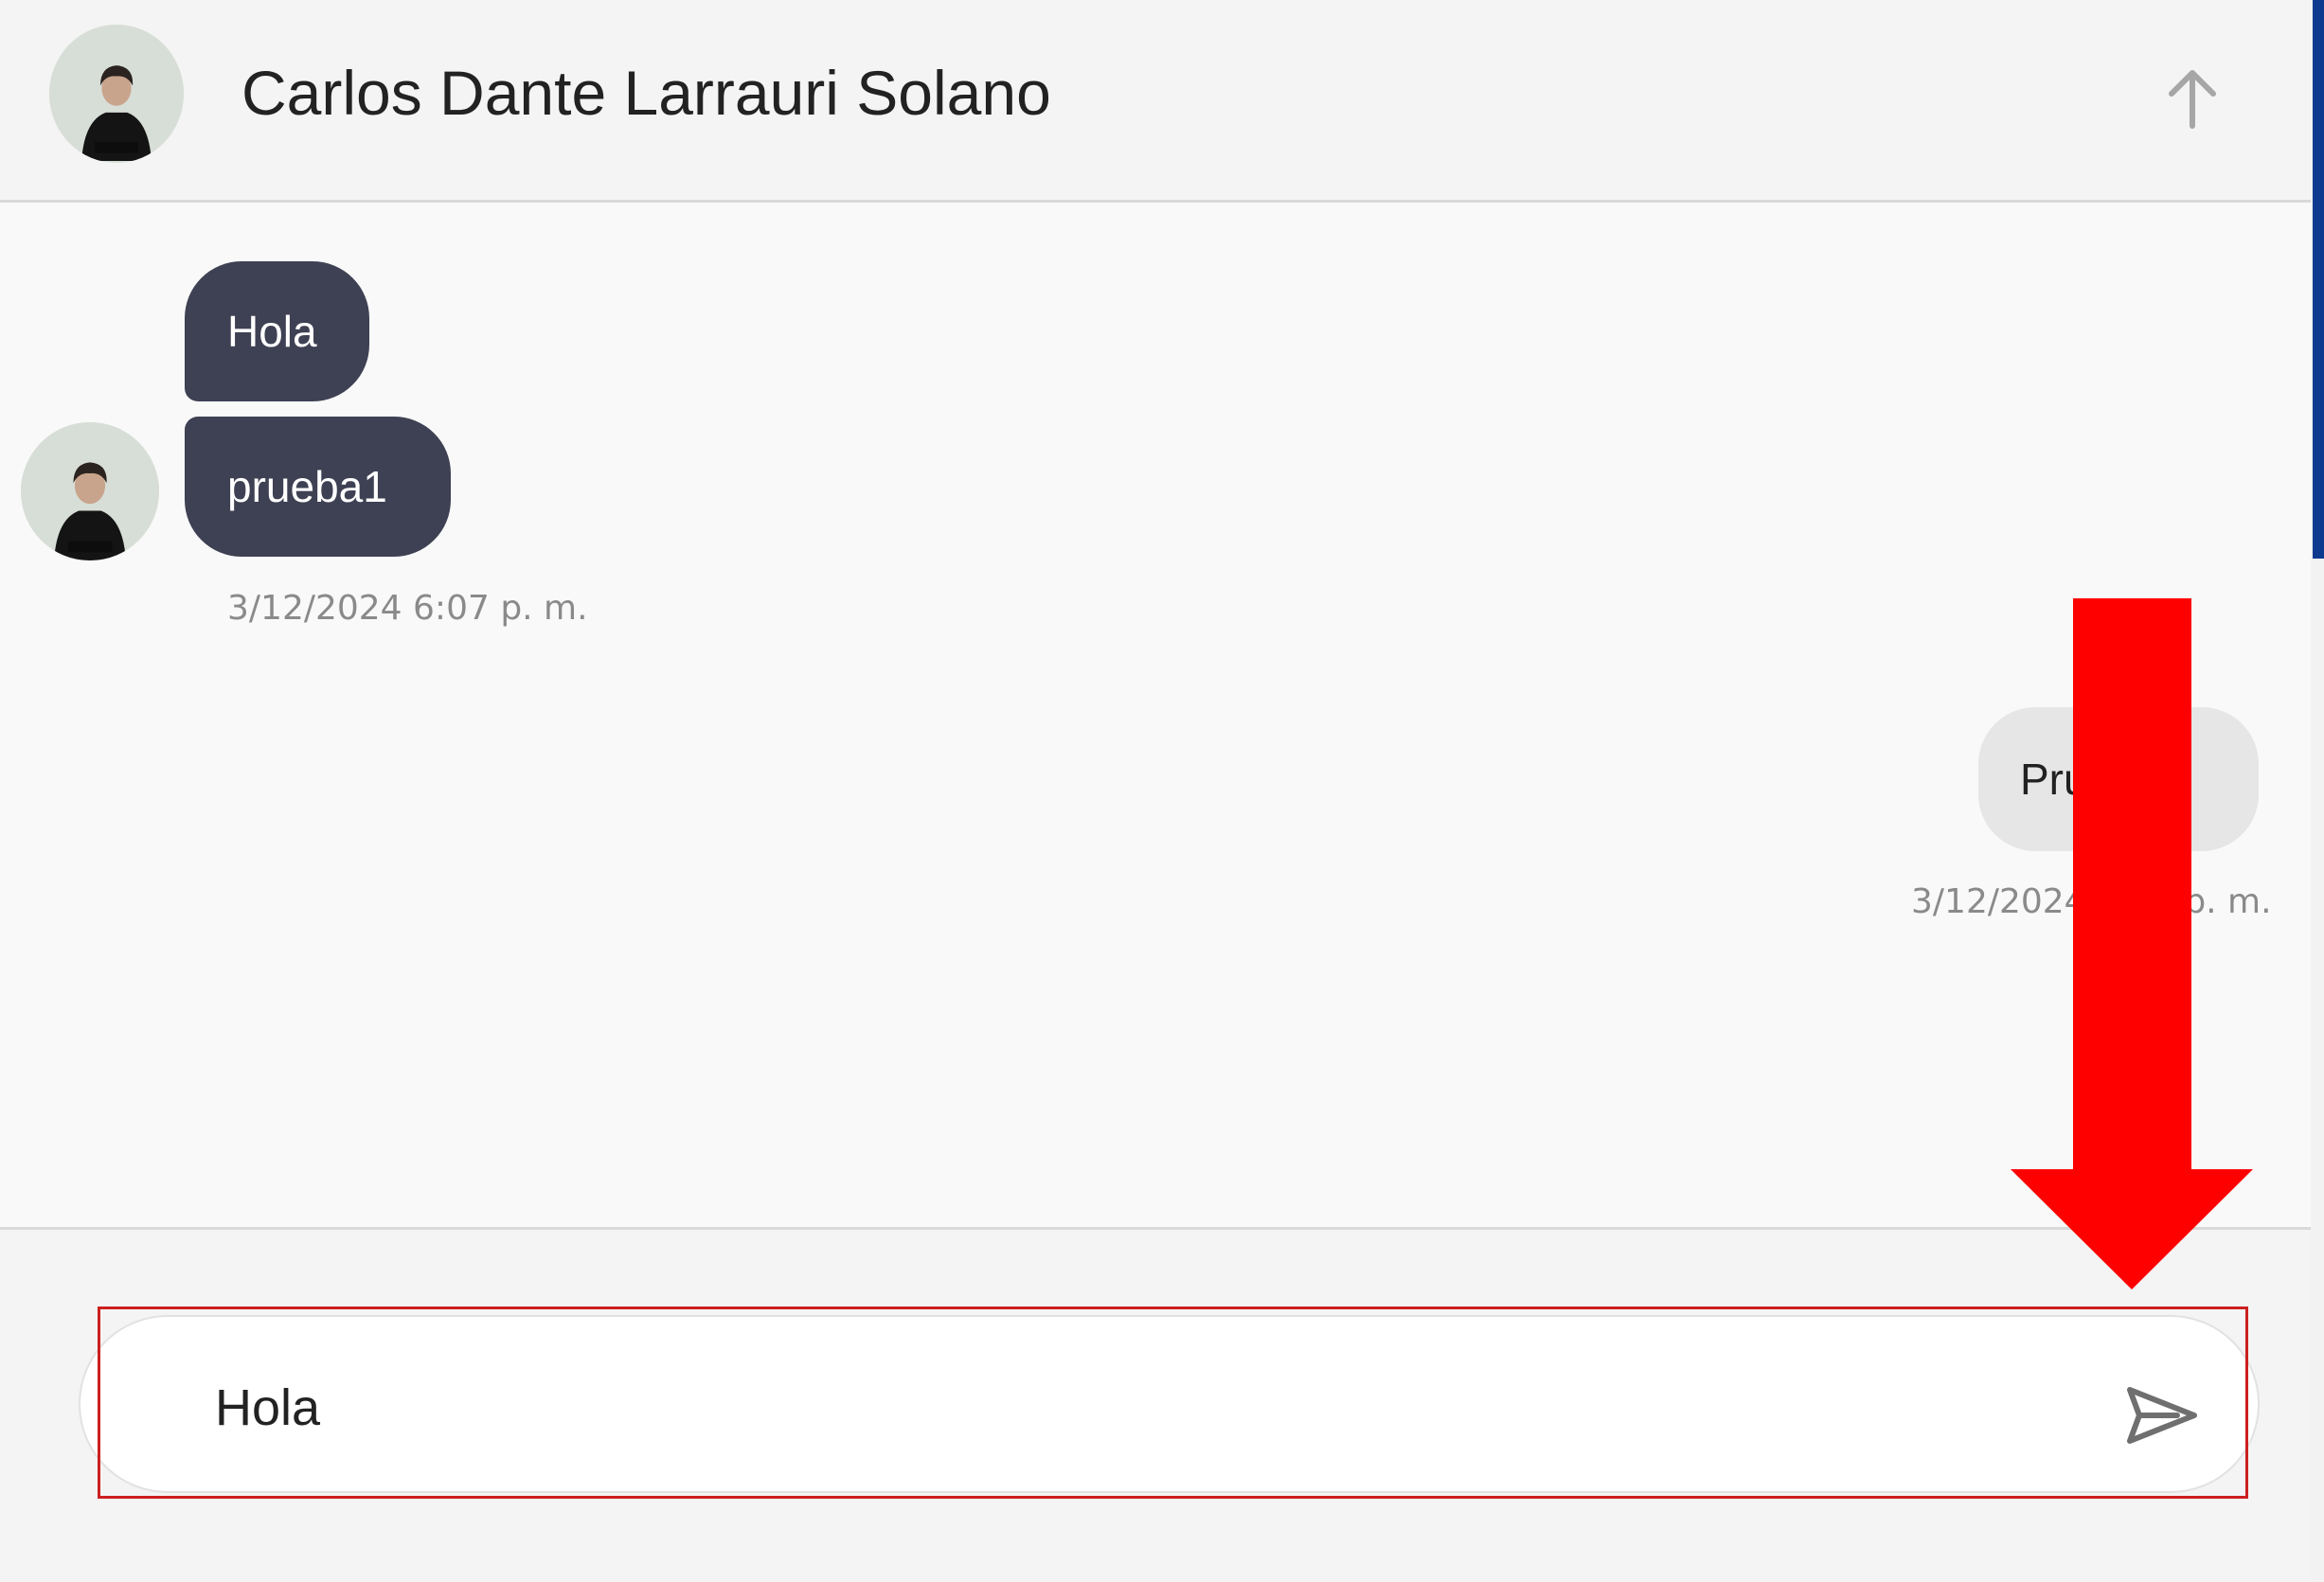  I want to click on message-bubble-incoming: prueba1, so click(318, 487).